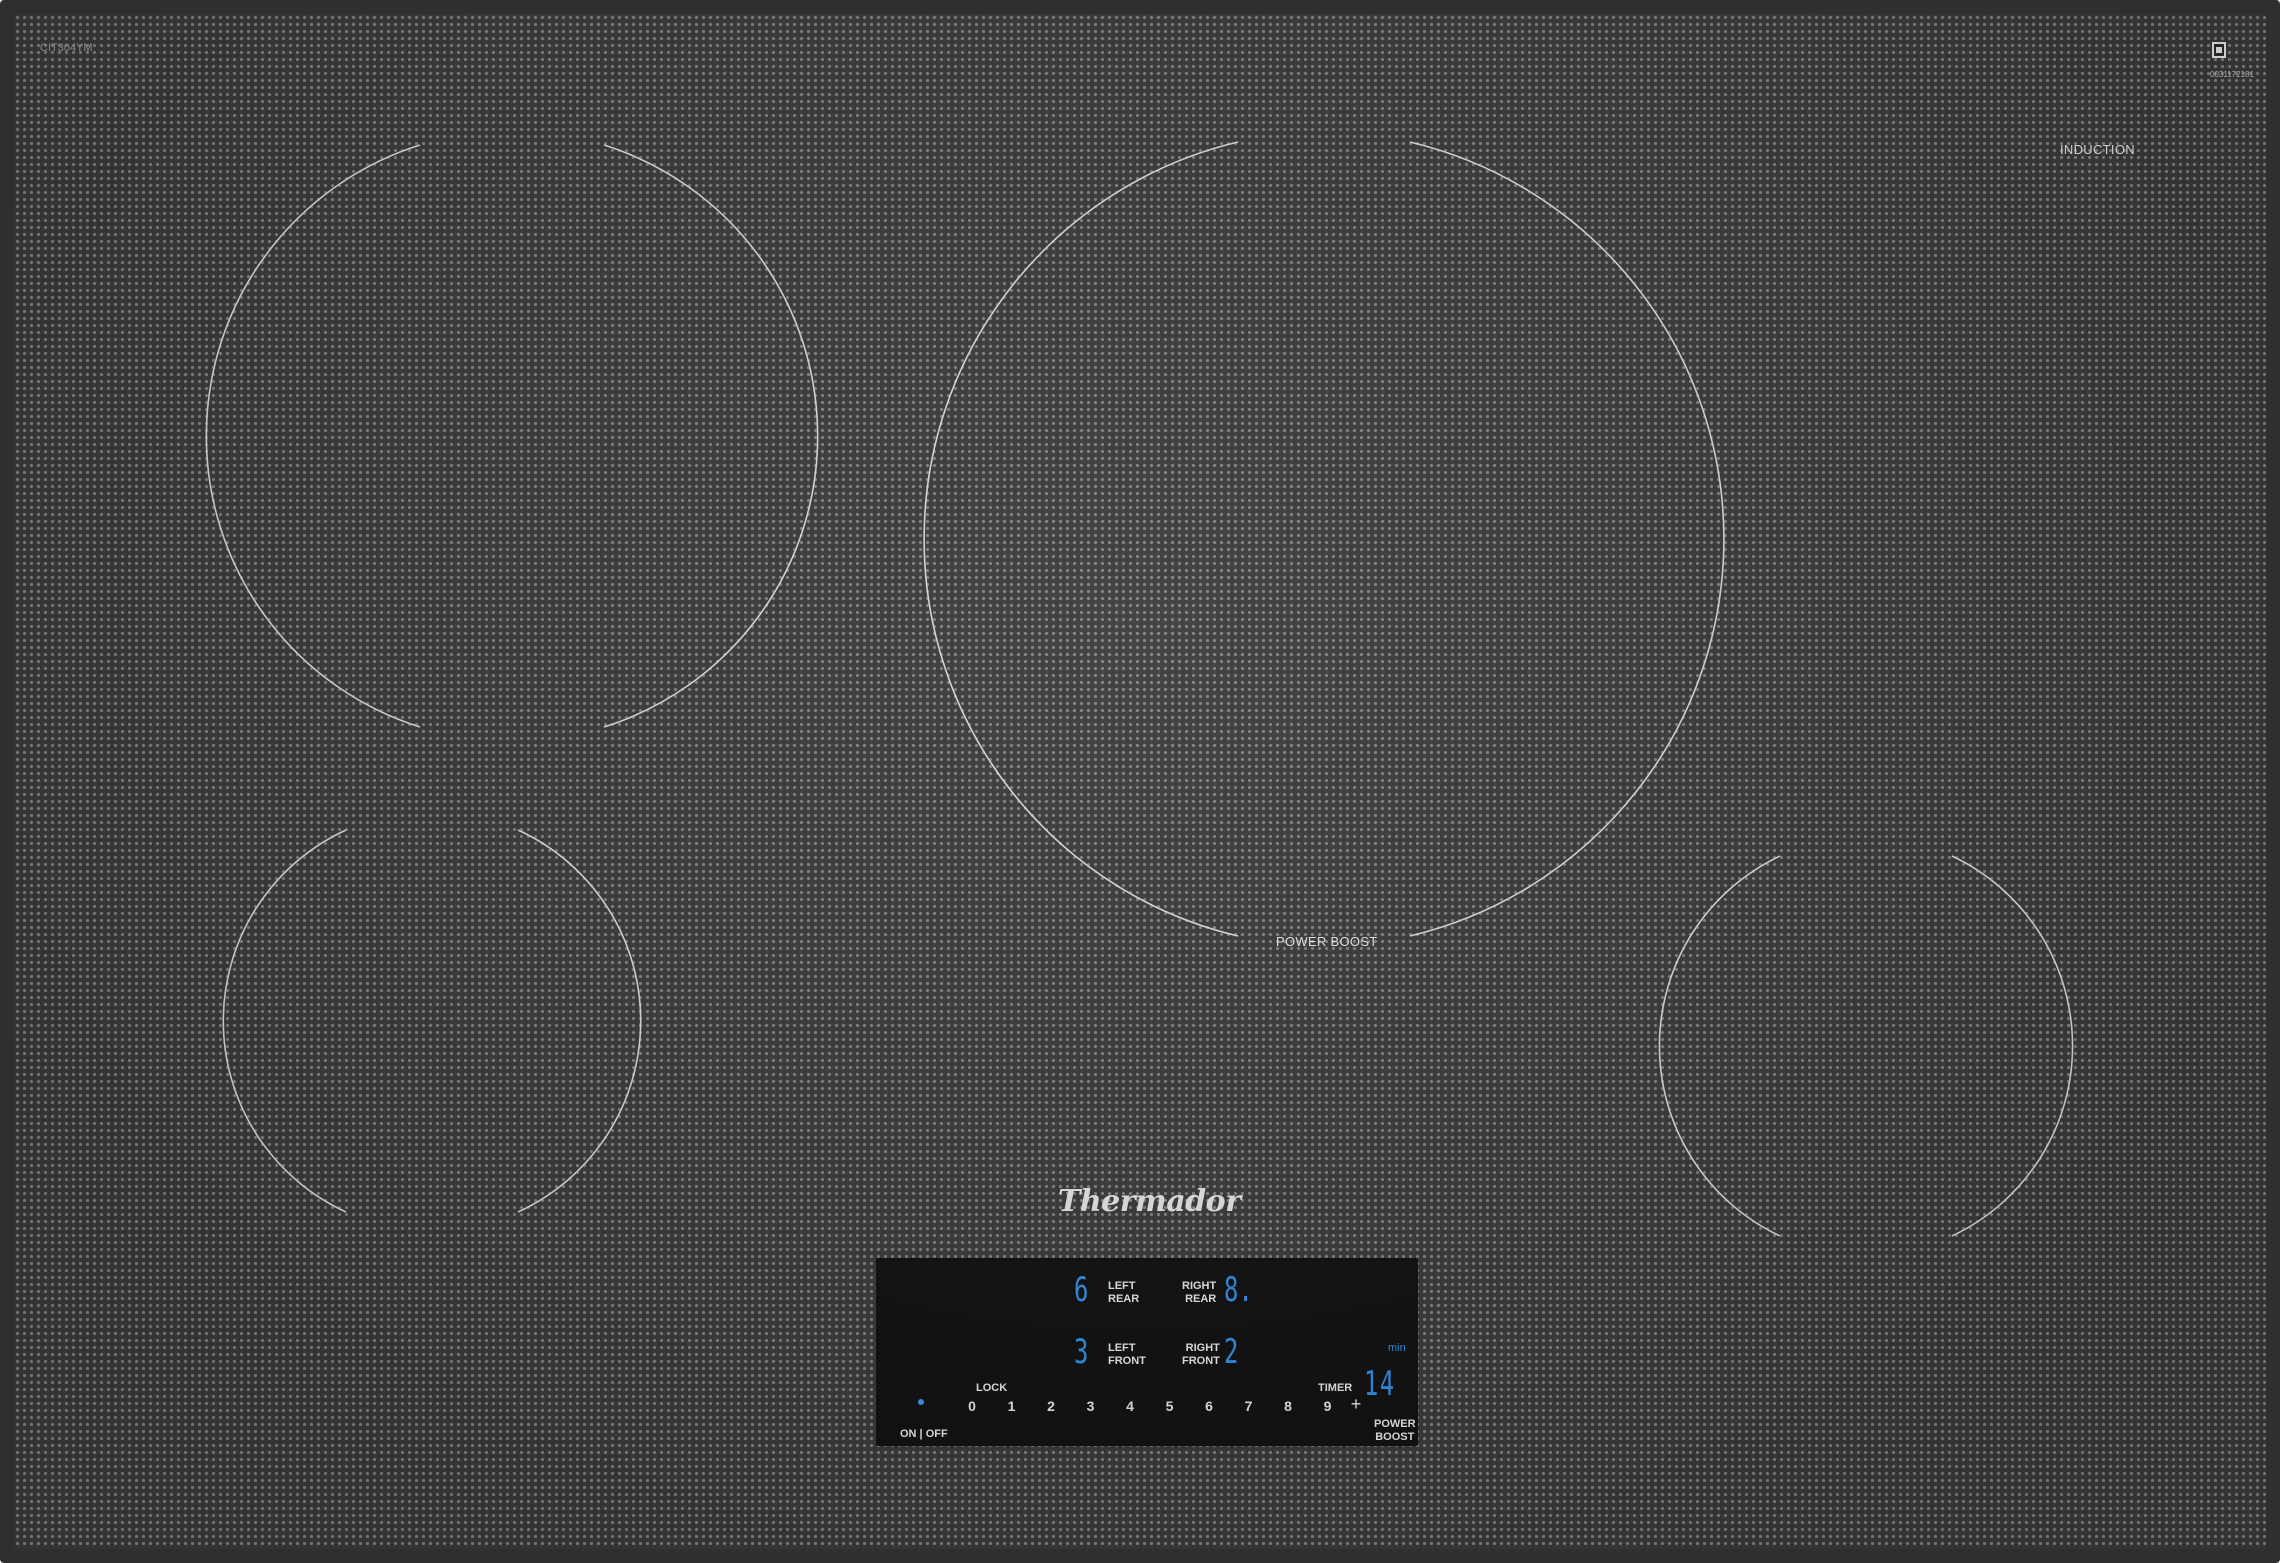  I want to click on left-rear-level-display: 6, so click(1081, 1290).